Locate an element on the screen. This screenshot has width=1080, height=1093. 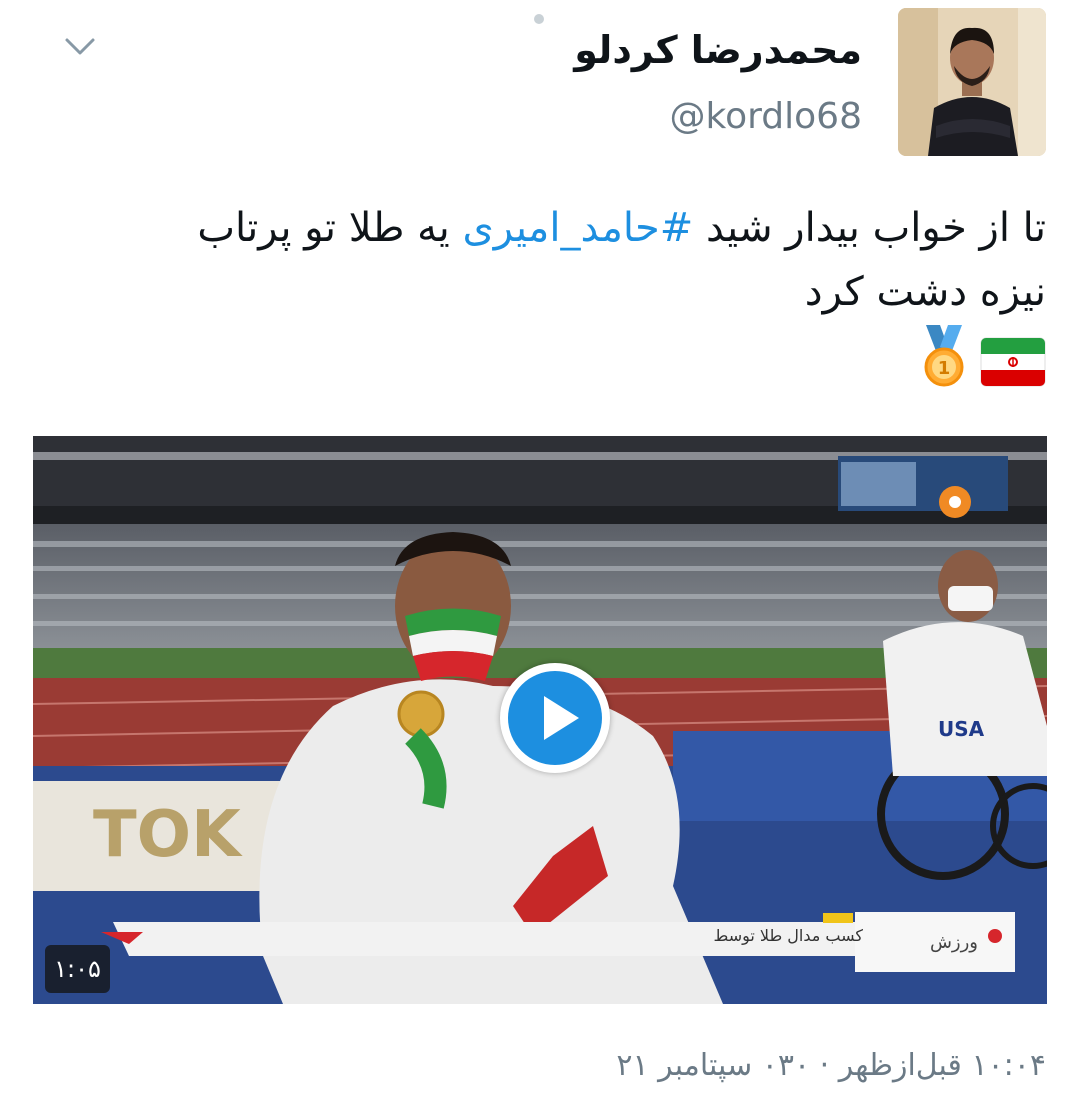
avatar-photo is located at coordinates (972, 82).